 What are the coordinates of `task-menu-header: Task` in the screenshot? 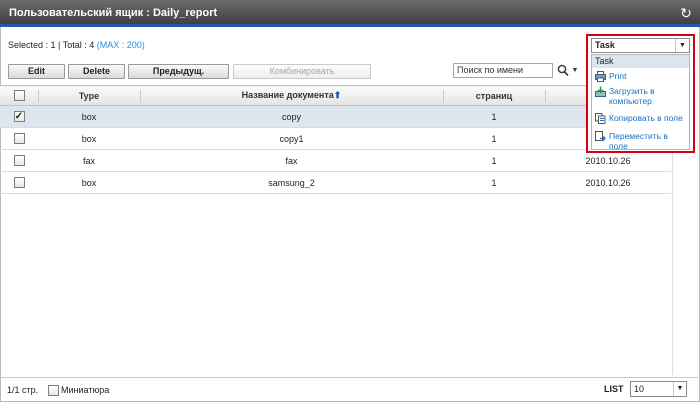 It's located at (640, 61).